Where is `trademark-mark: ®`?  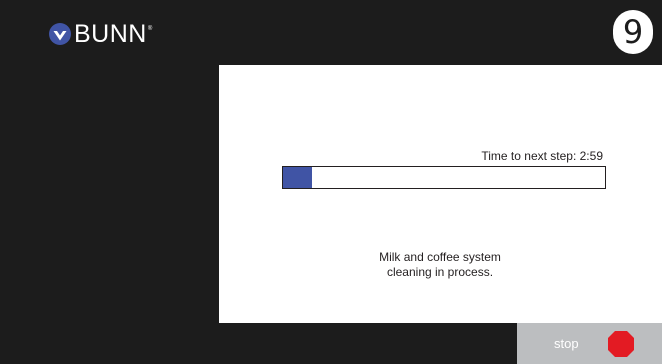
trademark-mark: ® is located at coordinates (150, 29).